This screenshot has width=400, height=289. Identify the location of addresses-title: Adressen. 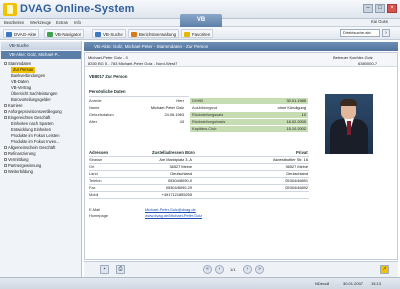
(99, 152).